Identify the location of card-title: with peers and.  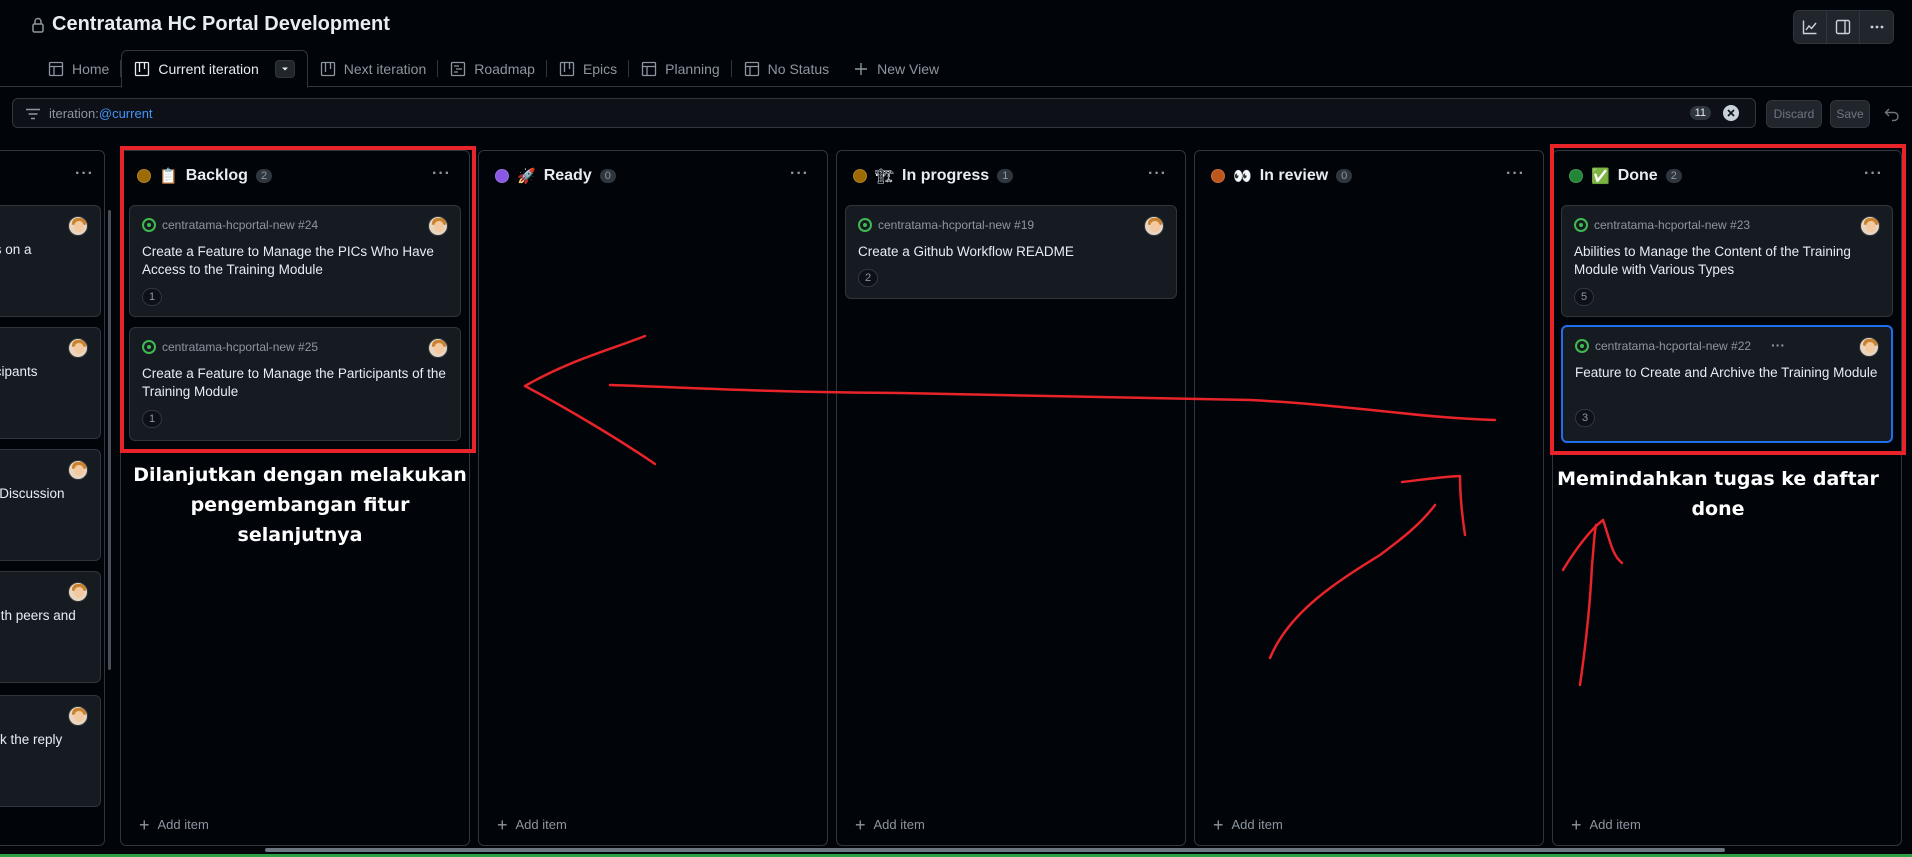
(38, 615).